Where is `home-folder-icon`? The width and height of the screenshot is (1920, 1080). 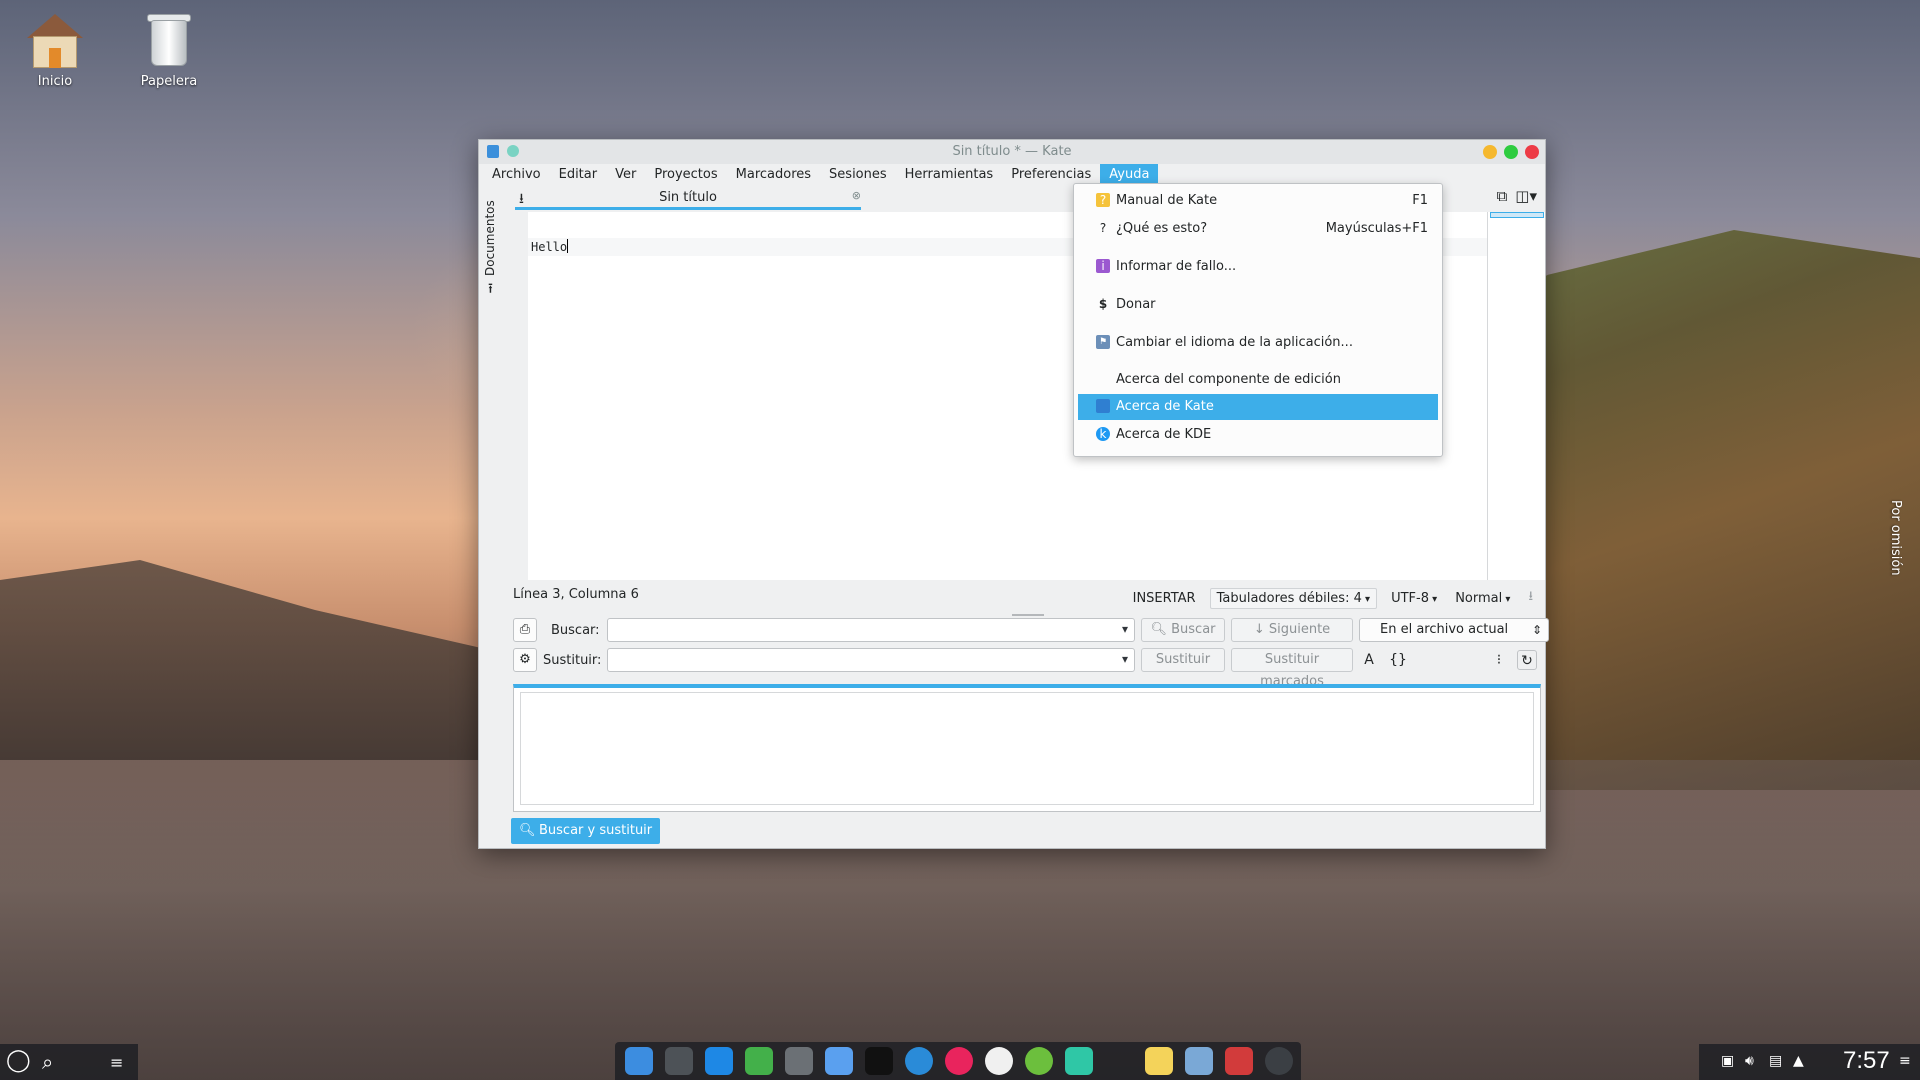
home-folder-icon is located at coordinates (55, 40).